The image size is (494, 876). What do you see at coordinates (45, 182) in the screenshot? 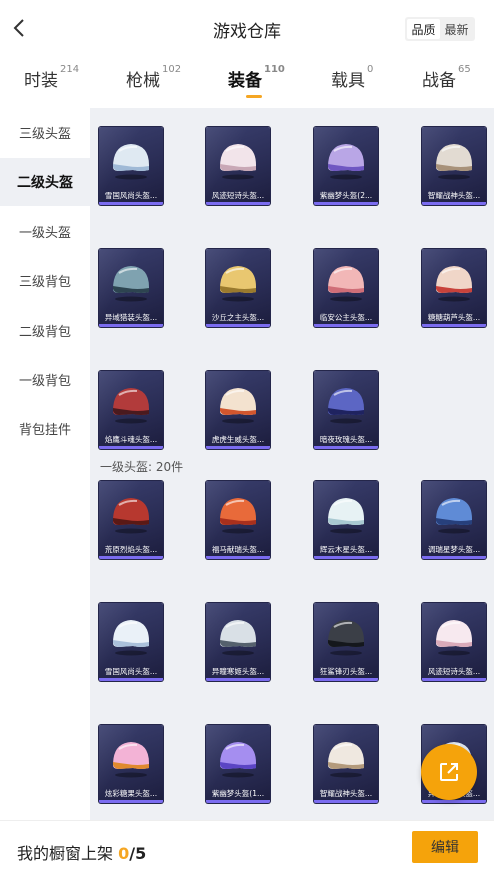
I see `sidebar-item-level2-helmet: 二级头盔` at bounding box center [45, 182].